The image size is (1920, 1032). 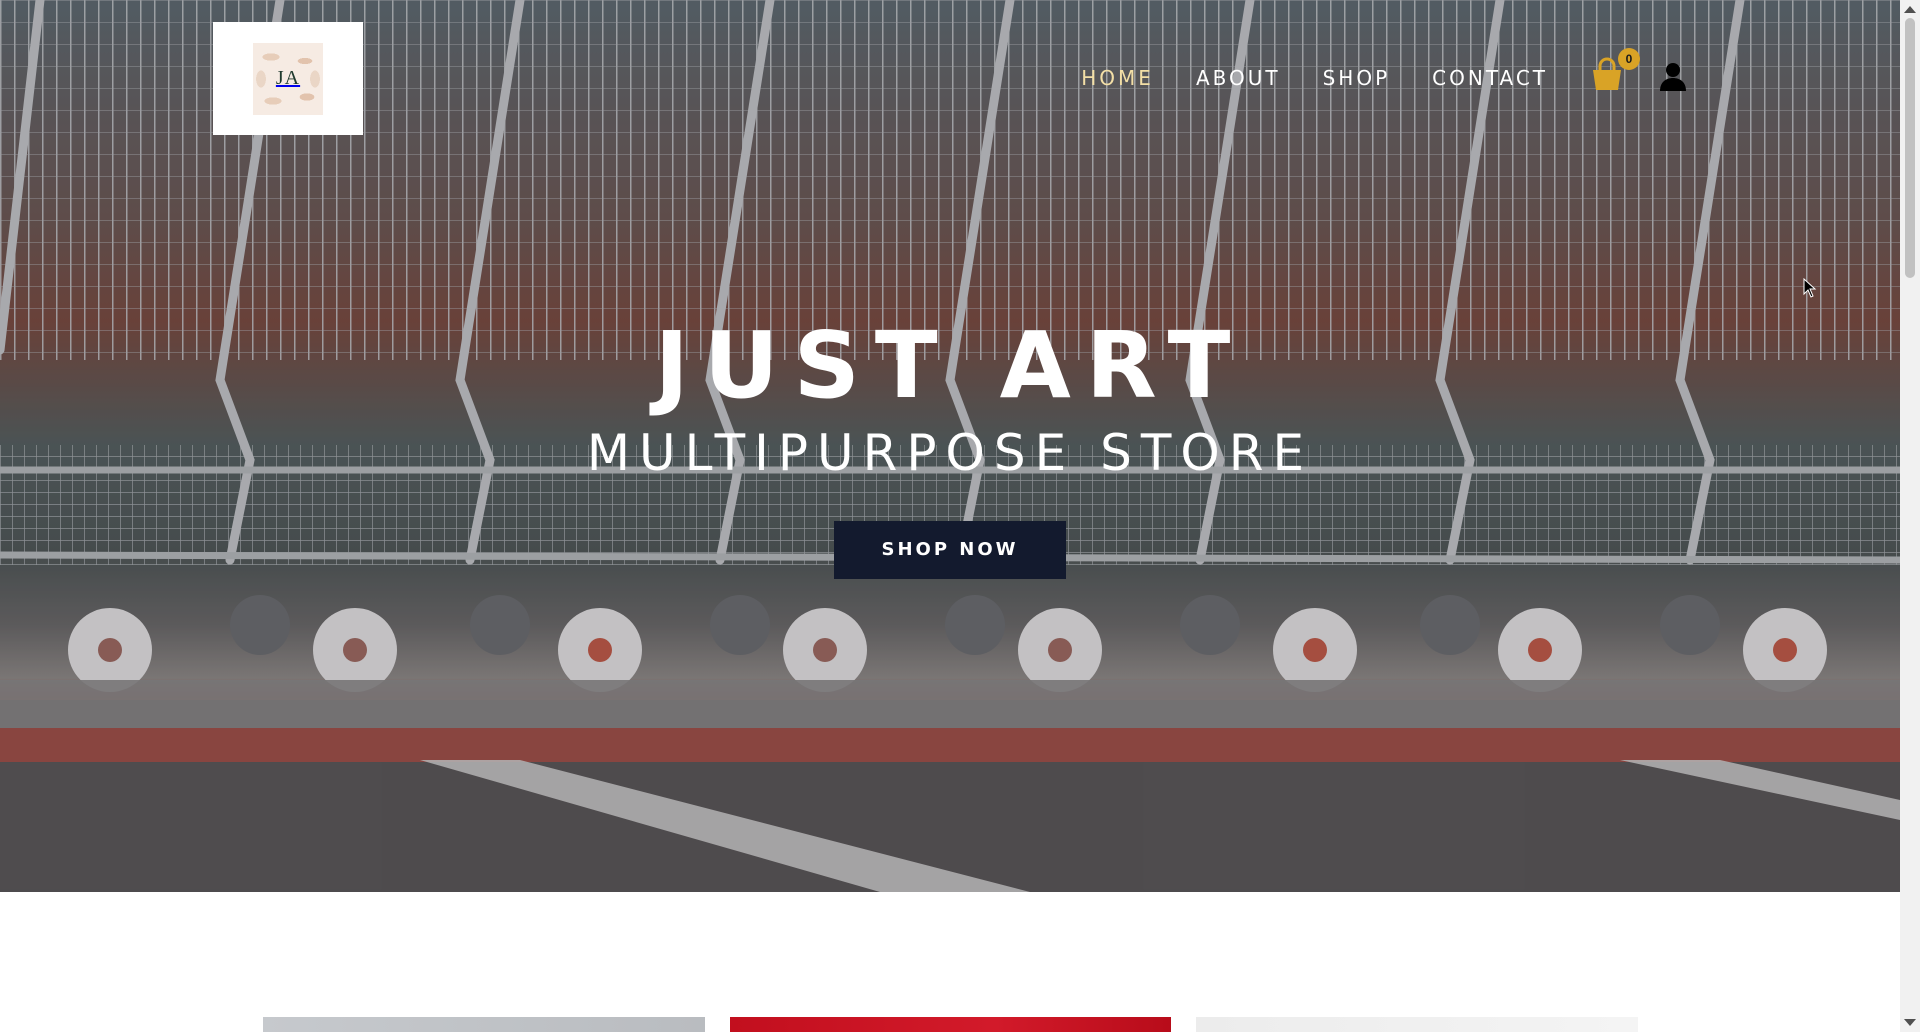 I want to click on nav-shop: SHOP, so click(x=1357, y=78).